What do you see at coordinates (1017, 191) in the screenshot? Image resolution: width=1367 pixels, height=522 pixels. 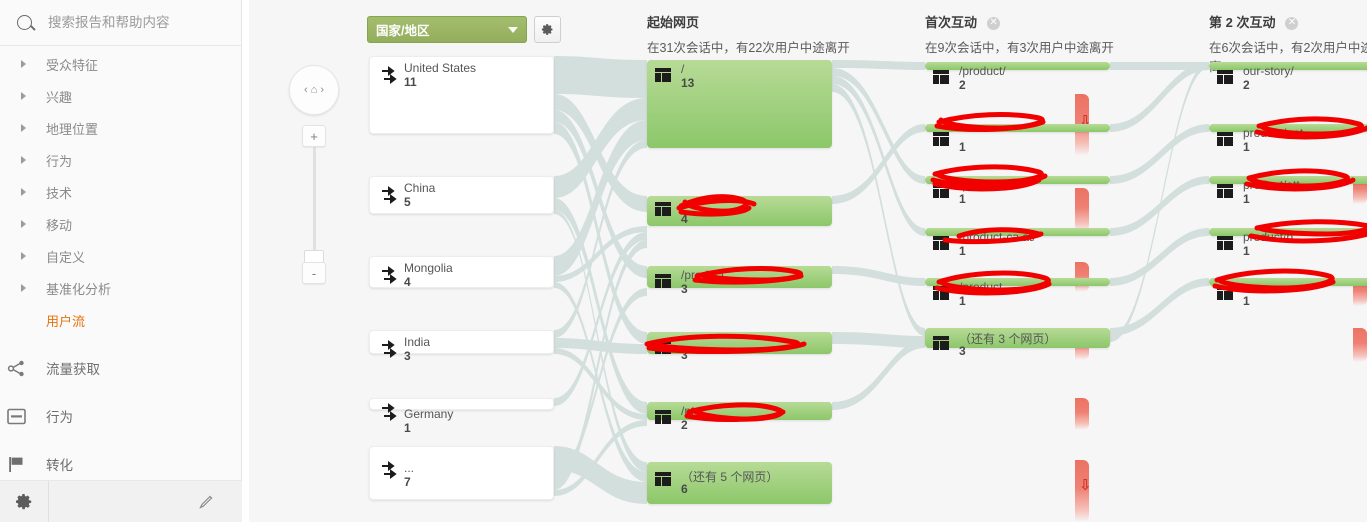 I see `page-node: /pr 1` at bounding box center [1017, 191].